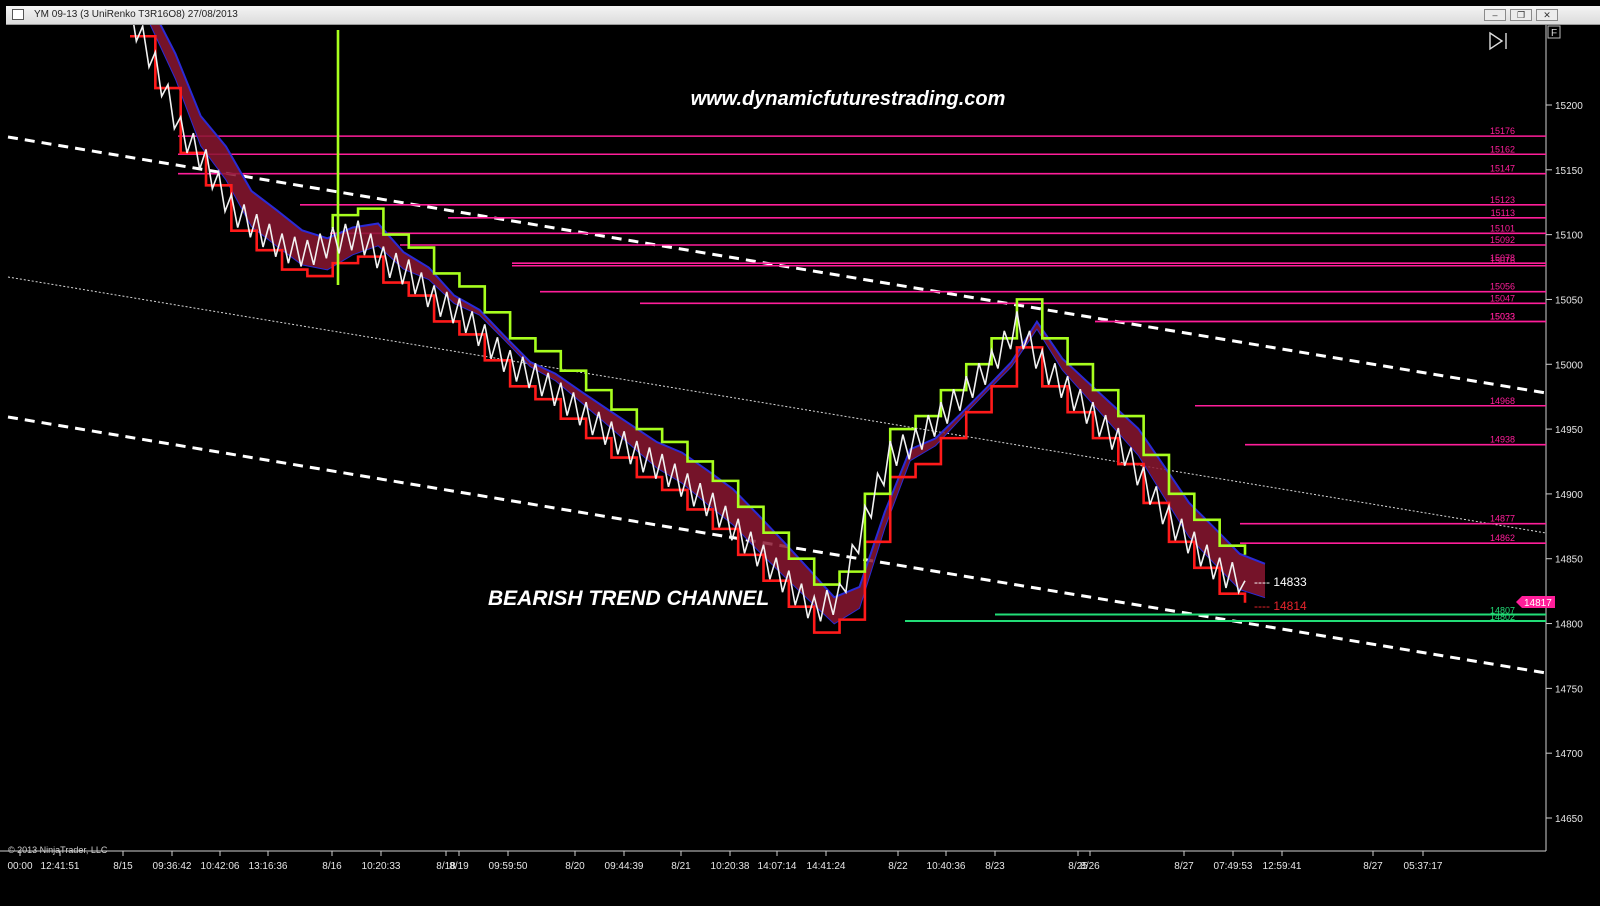 This screenshot has width=1600, height=906. What do you see at coordinates (946, 866) in the screenshot?
I see `x-tick-label: 10:40:36` at bounding box center [946, 866].